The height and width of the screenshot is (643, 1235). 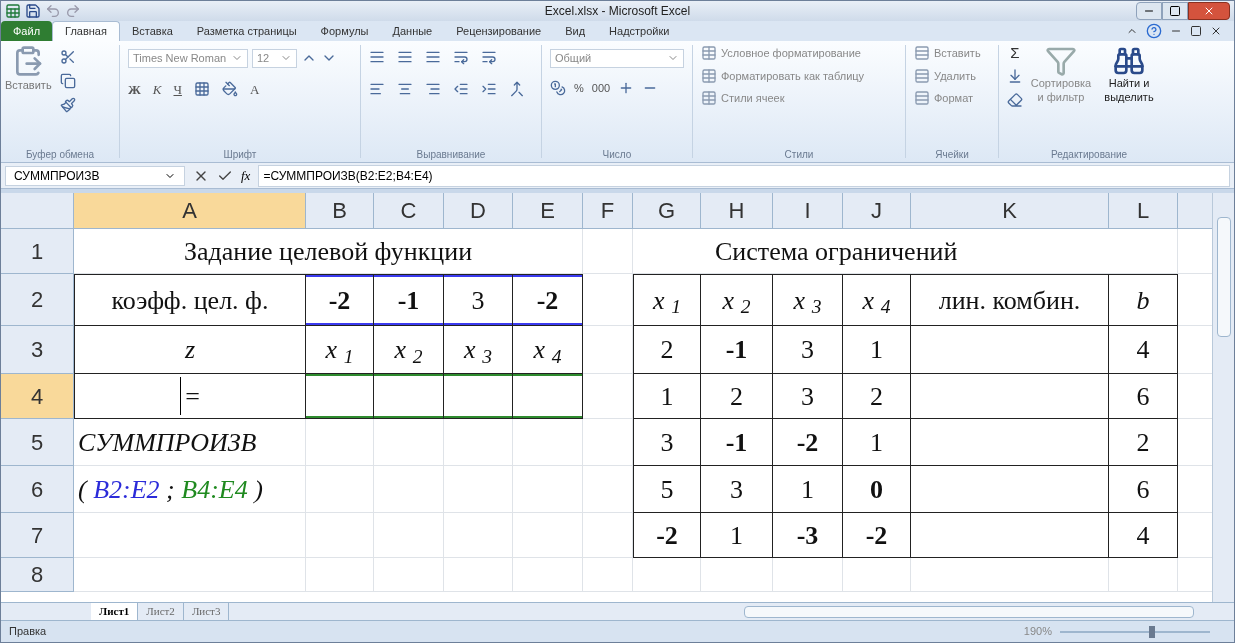 I want to click on merge-icon, so click(x=517, y=89).